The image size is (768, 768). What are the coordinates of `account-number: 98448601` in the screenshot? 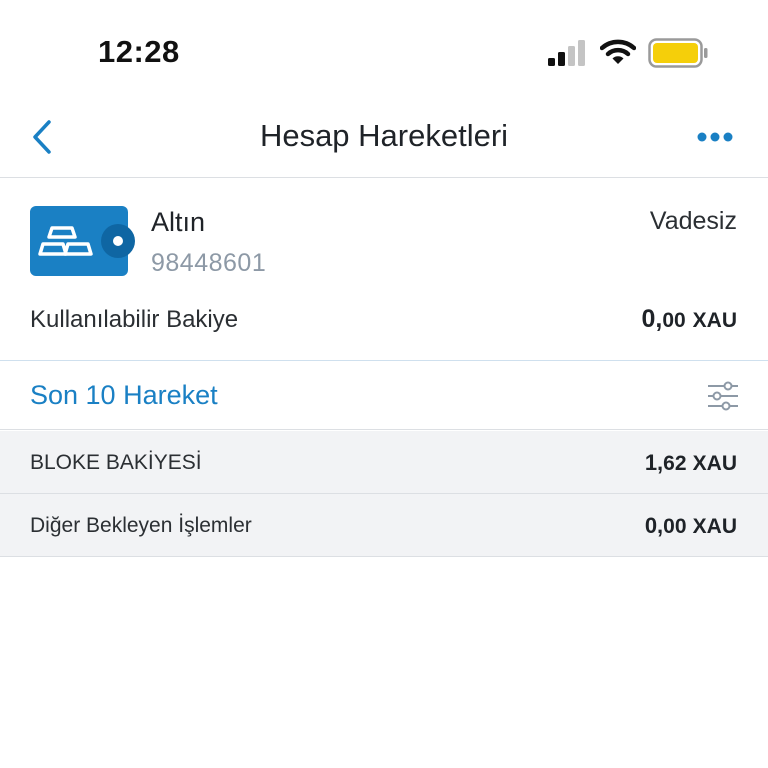 It's located at (209, 263).